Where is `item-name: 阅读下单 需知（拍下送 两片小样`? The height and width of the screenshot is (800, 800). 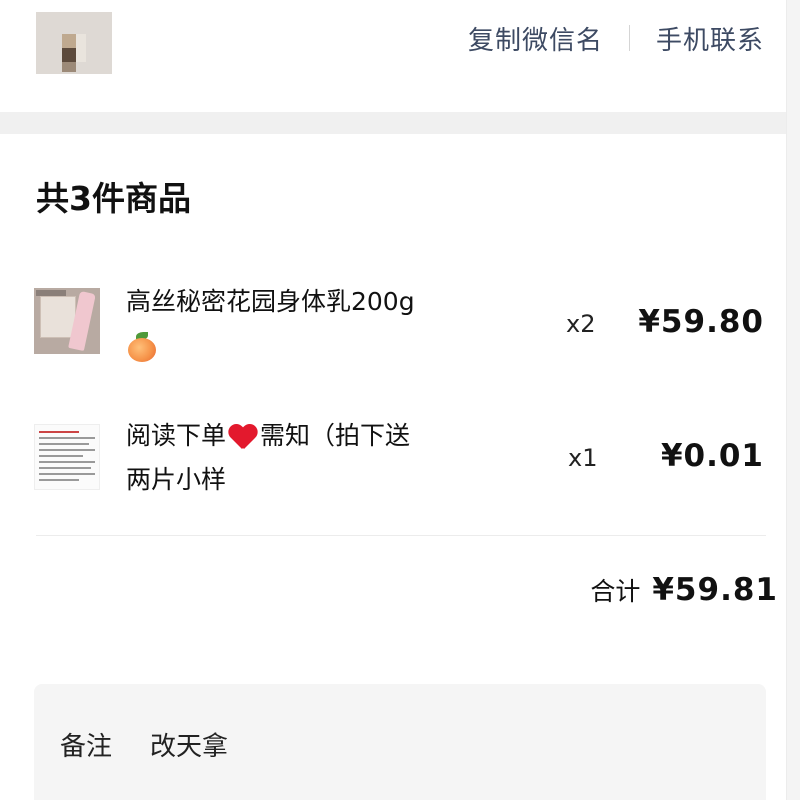 item-name: 阅读下单 需知（拍下送 两片小样 is located at coordinates (326, 458).